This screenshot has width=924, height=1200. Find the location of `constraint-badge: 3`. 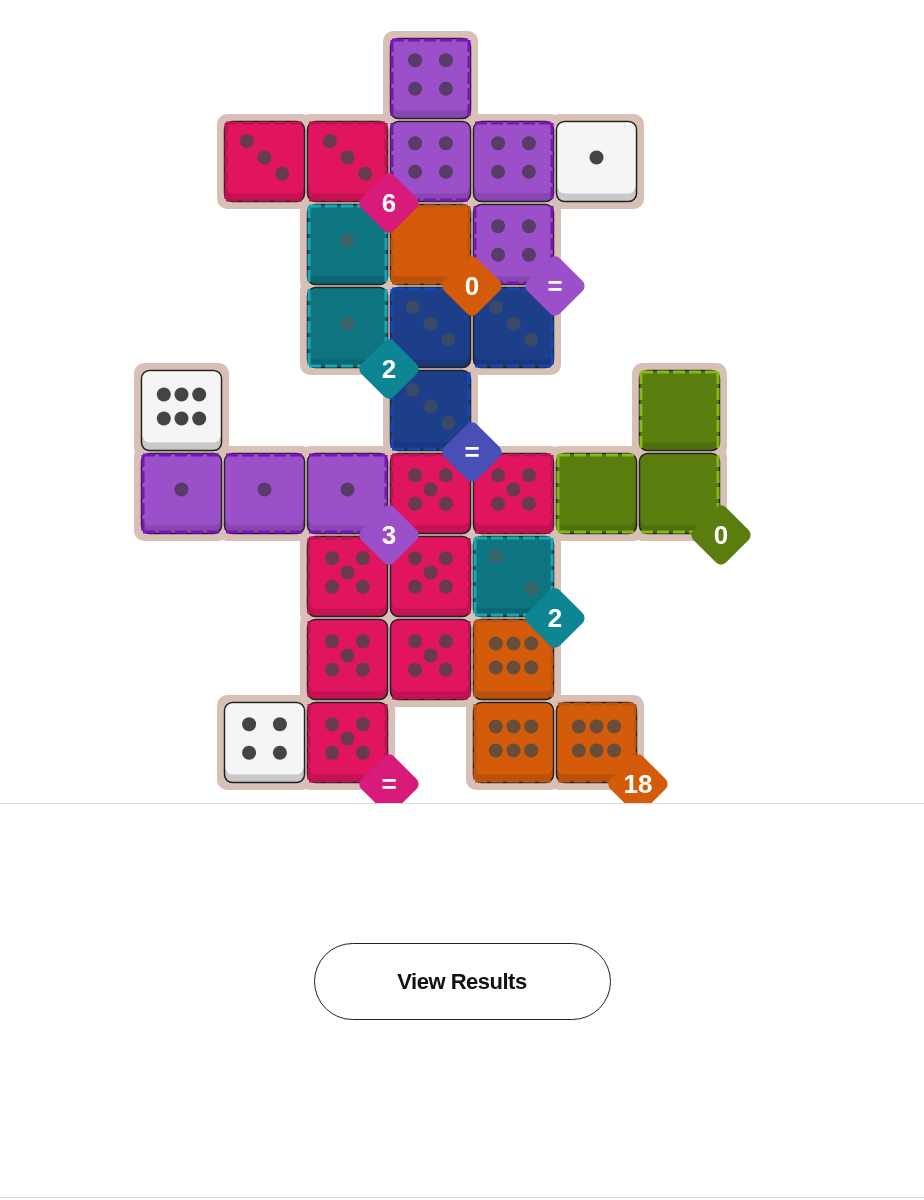

constraint-badge: 3 is located at coordinates (389, 535).